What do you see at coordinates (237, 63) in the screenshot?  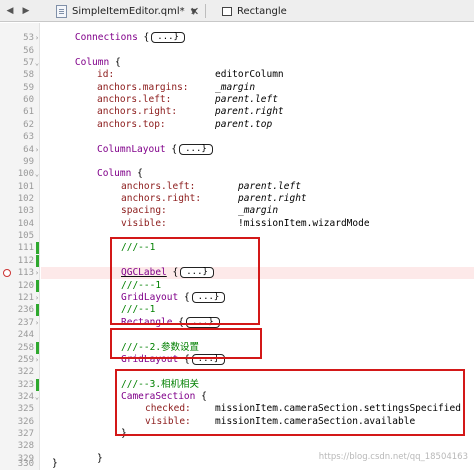 I see `code-line: 57 ⌄ Column {` at bounding box center [237, 63].